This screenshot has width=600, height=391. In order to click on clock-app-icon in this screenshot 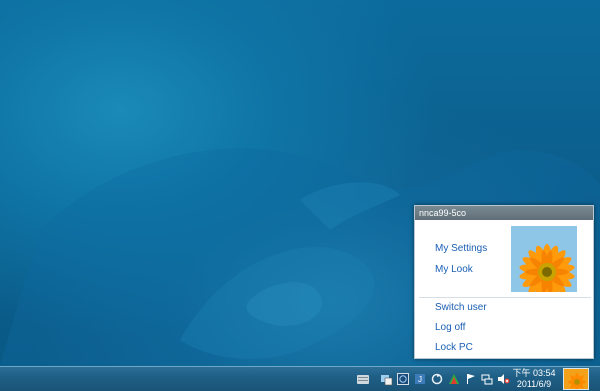, I will do `click(403, 379)`.